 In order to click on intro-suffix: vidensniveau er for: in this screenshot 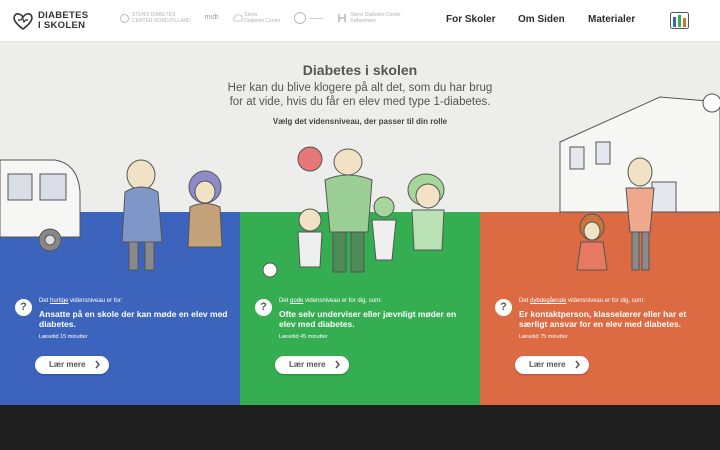, I will do `click(95, 301)`.